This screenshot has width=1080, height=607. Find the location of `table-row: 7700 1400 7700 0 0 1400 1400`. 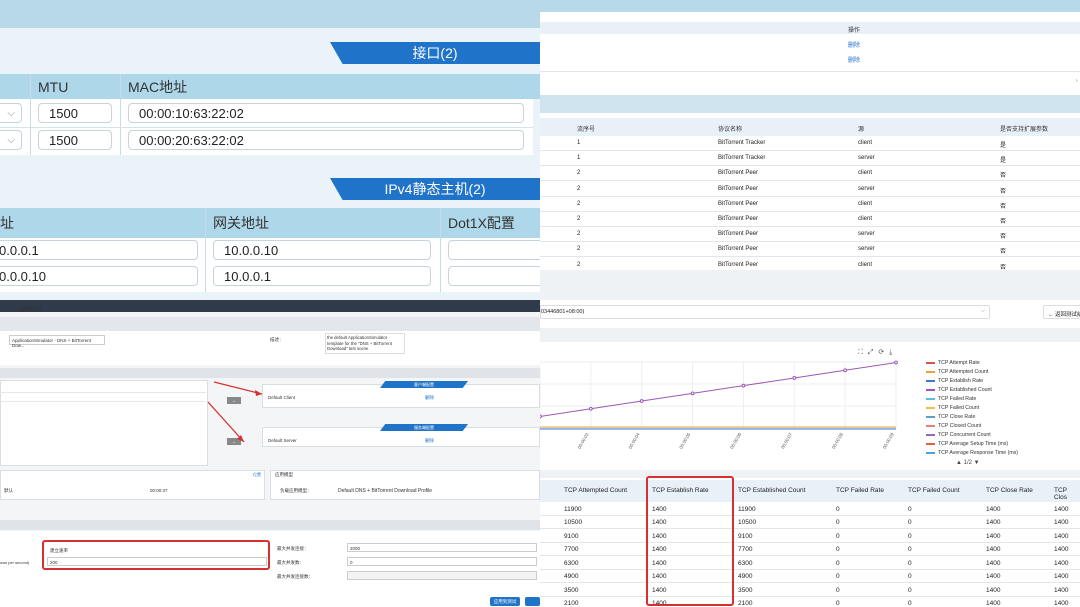

table-row: 7700 1400 7700 0 0 1400 1400 is located at coordinates (810, 550).